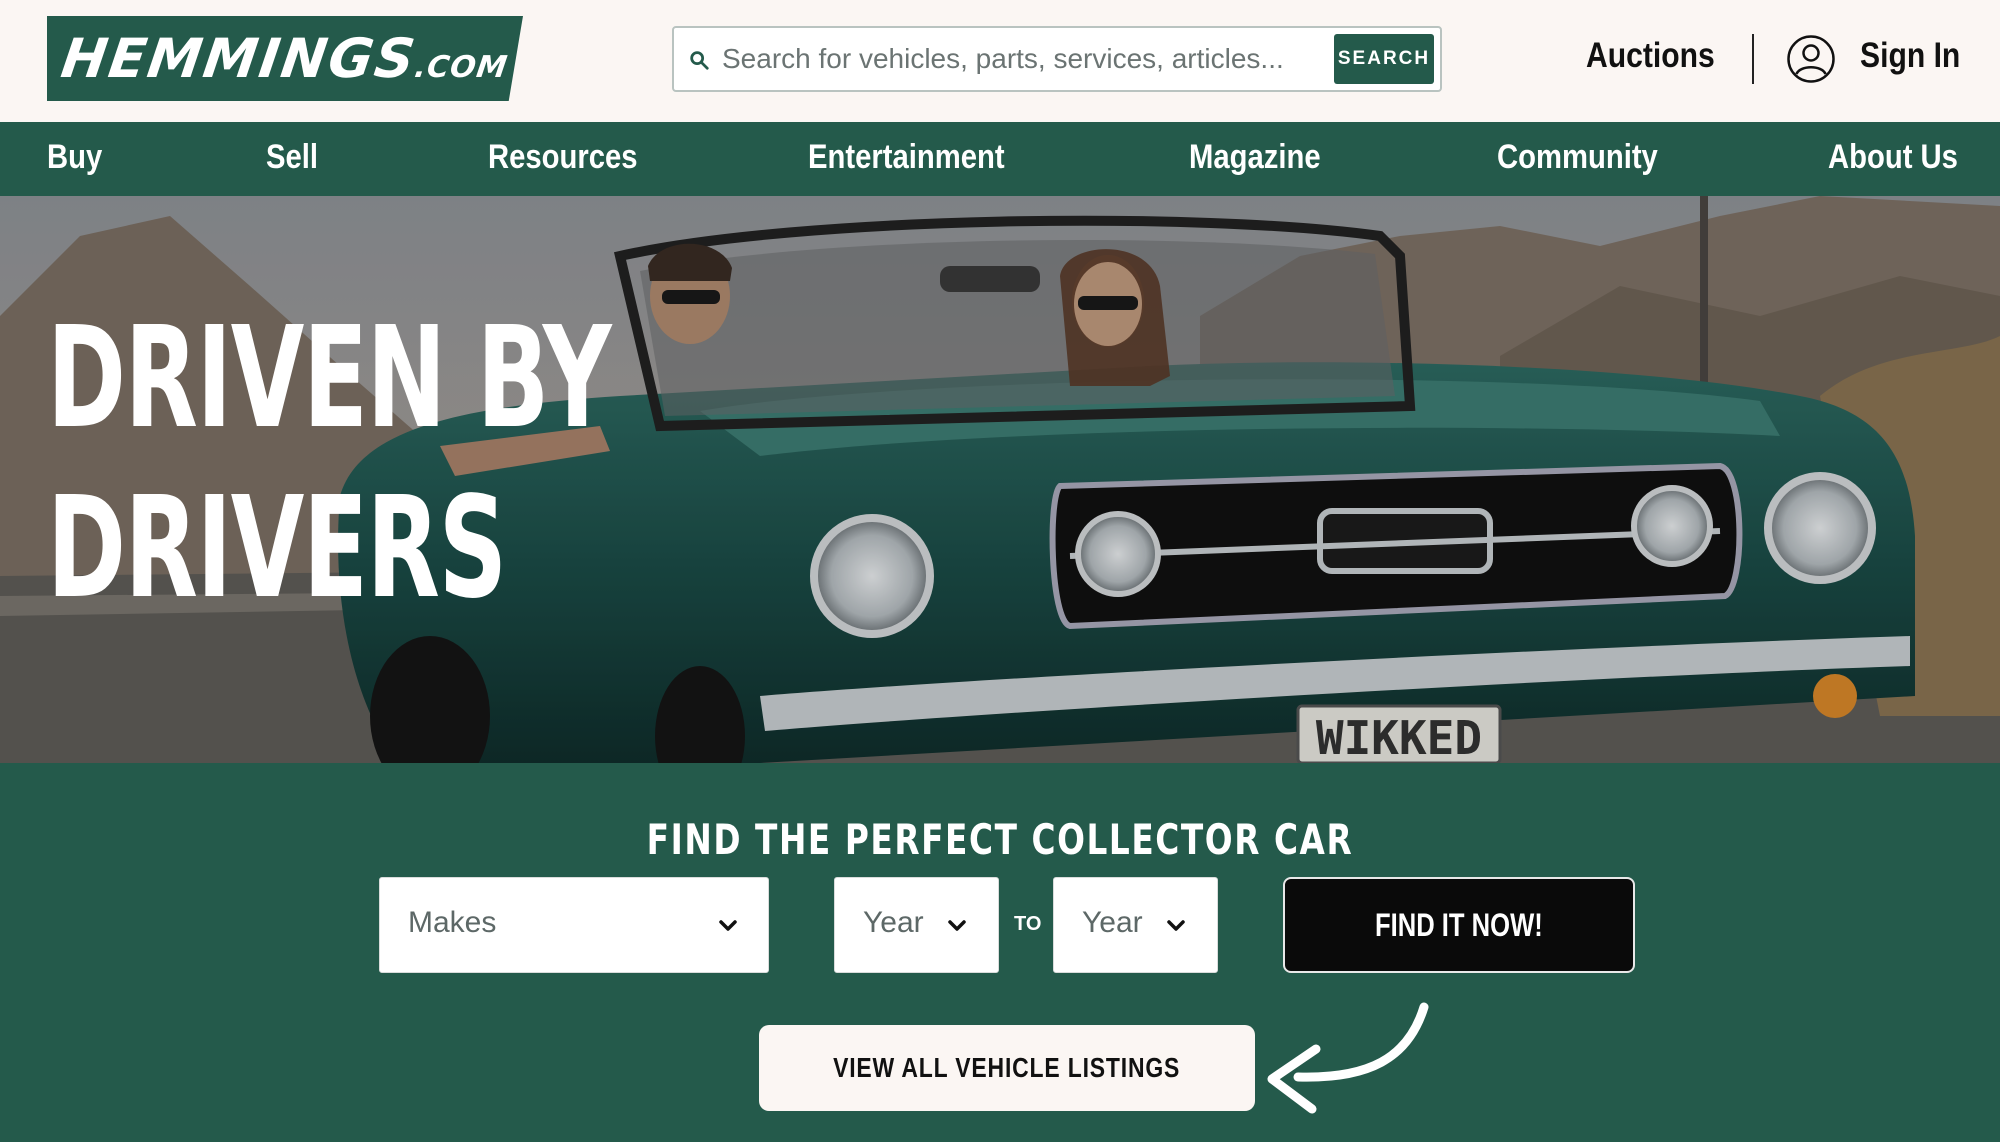 The width and height of the screenshot is (2000, 1142). What do you see at coordinates (277, 548) in the screenshot?
I see `hero-heading-line-2: DRIVERS` at bounding box center [277, 548].